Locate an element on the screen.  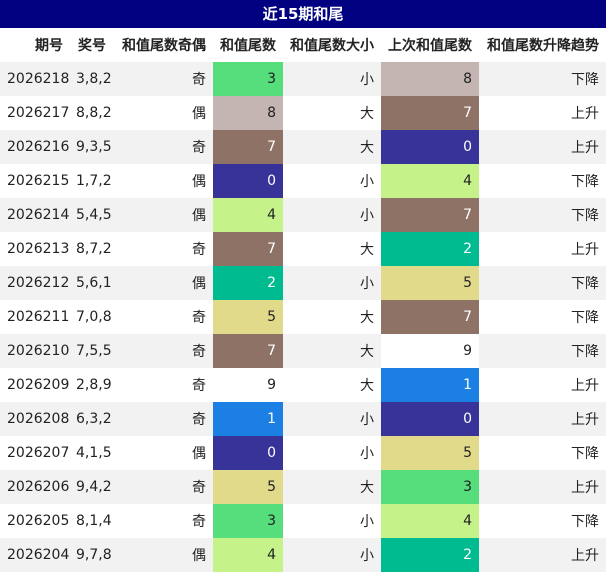
issue-cell: 2026215 is located at coordinates (38, 181).